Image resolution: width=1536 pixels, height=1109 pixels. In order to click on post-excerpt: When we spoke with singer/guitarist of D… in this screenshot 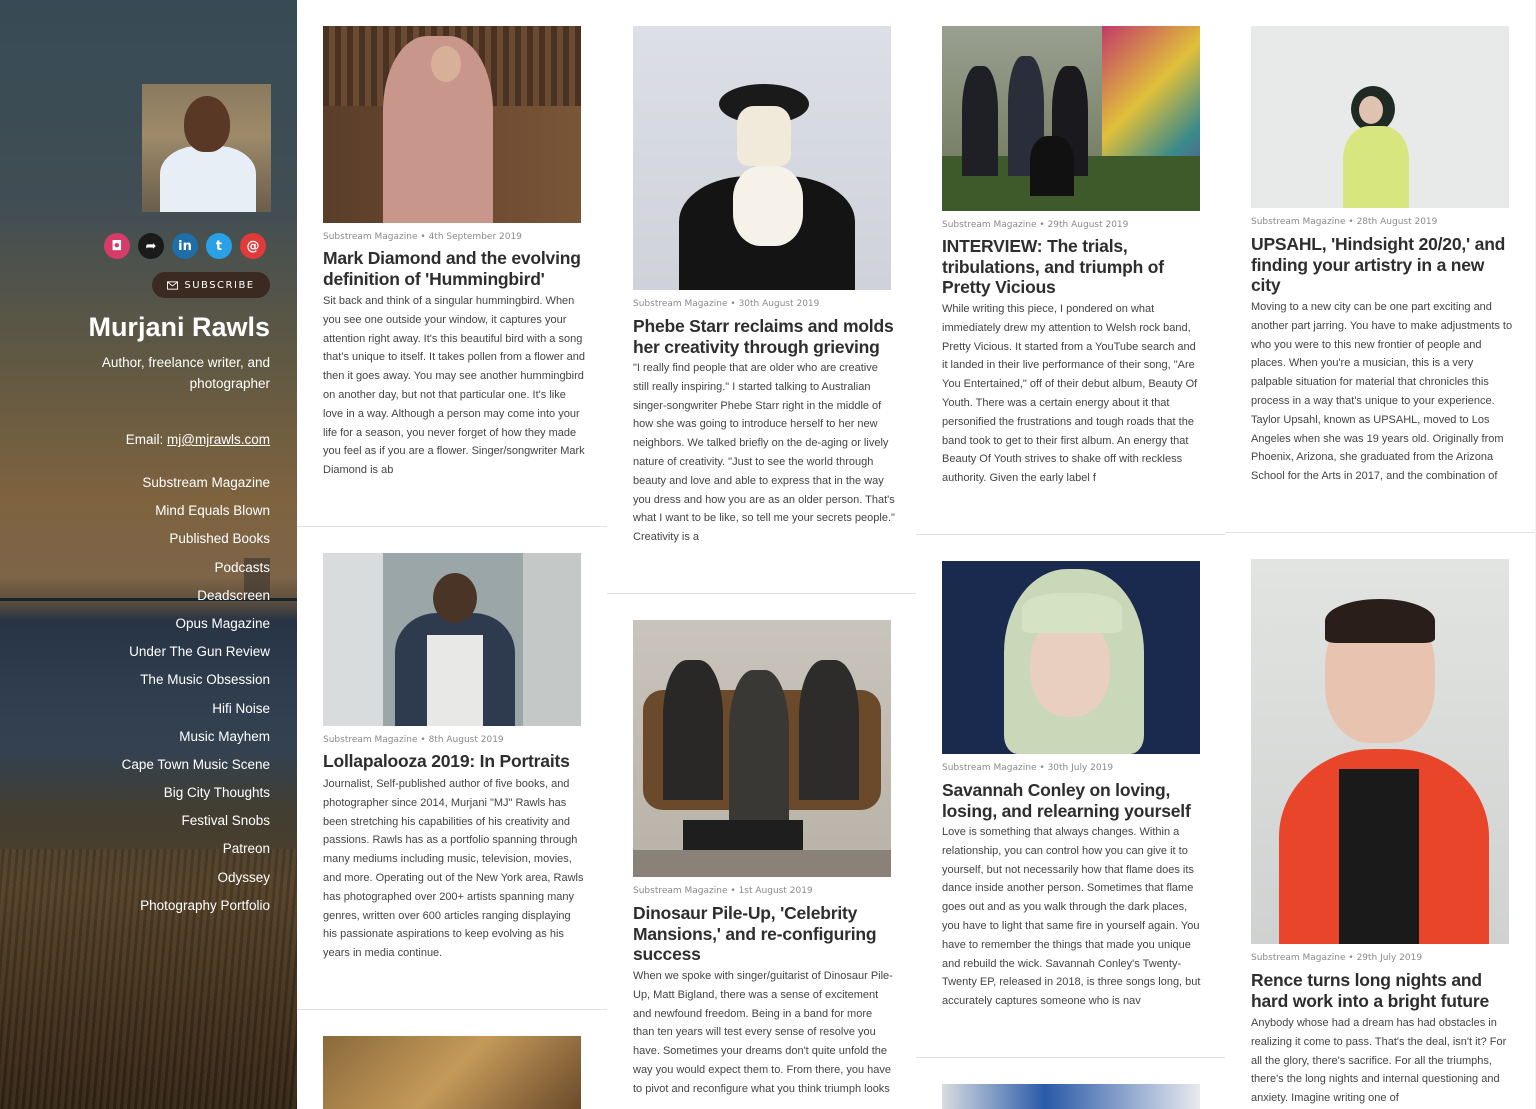, I will do `click(763, 1032)`.